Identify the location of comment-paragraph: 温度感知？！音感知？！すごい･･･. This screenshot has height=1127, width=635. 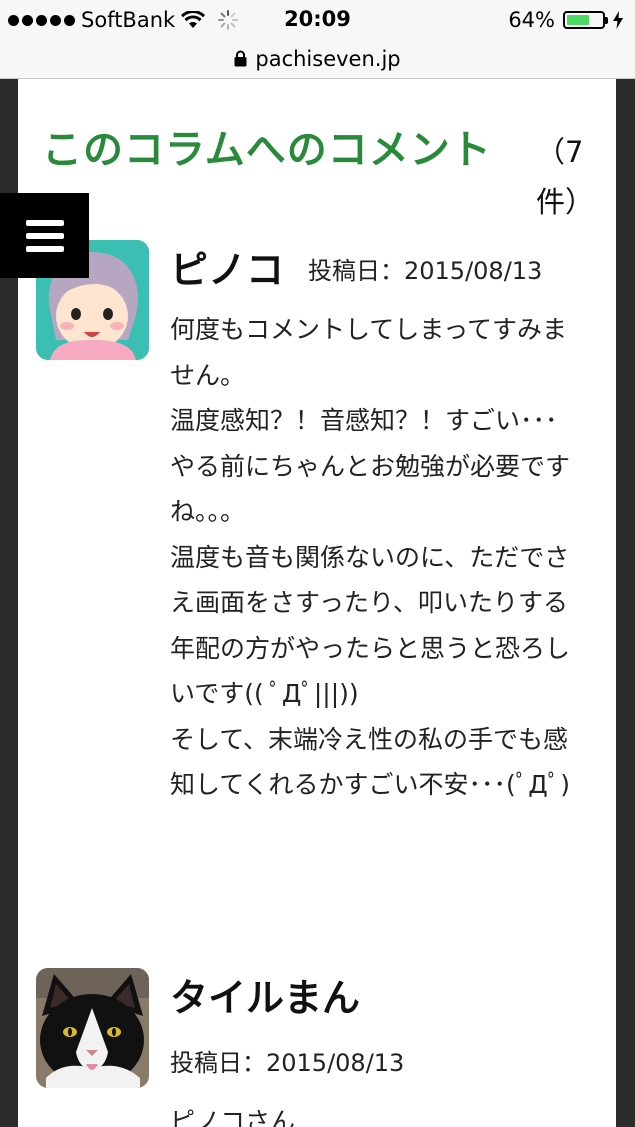
(364, 420).